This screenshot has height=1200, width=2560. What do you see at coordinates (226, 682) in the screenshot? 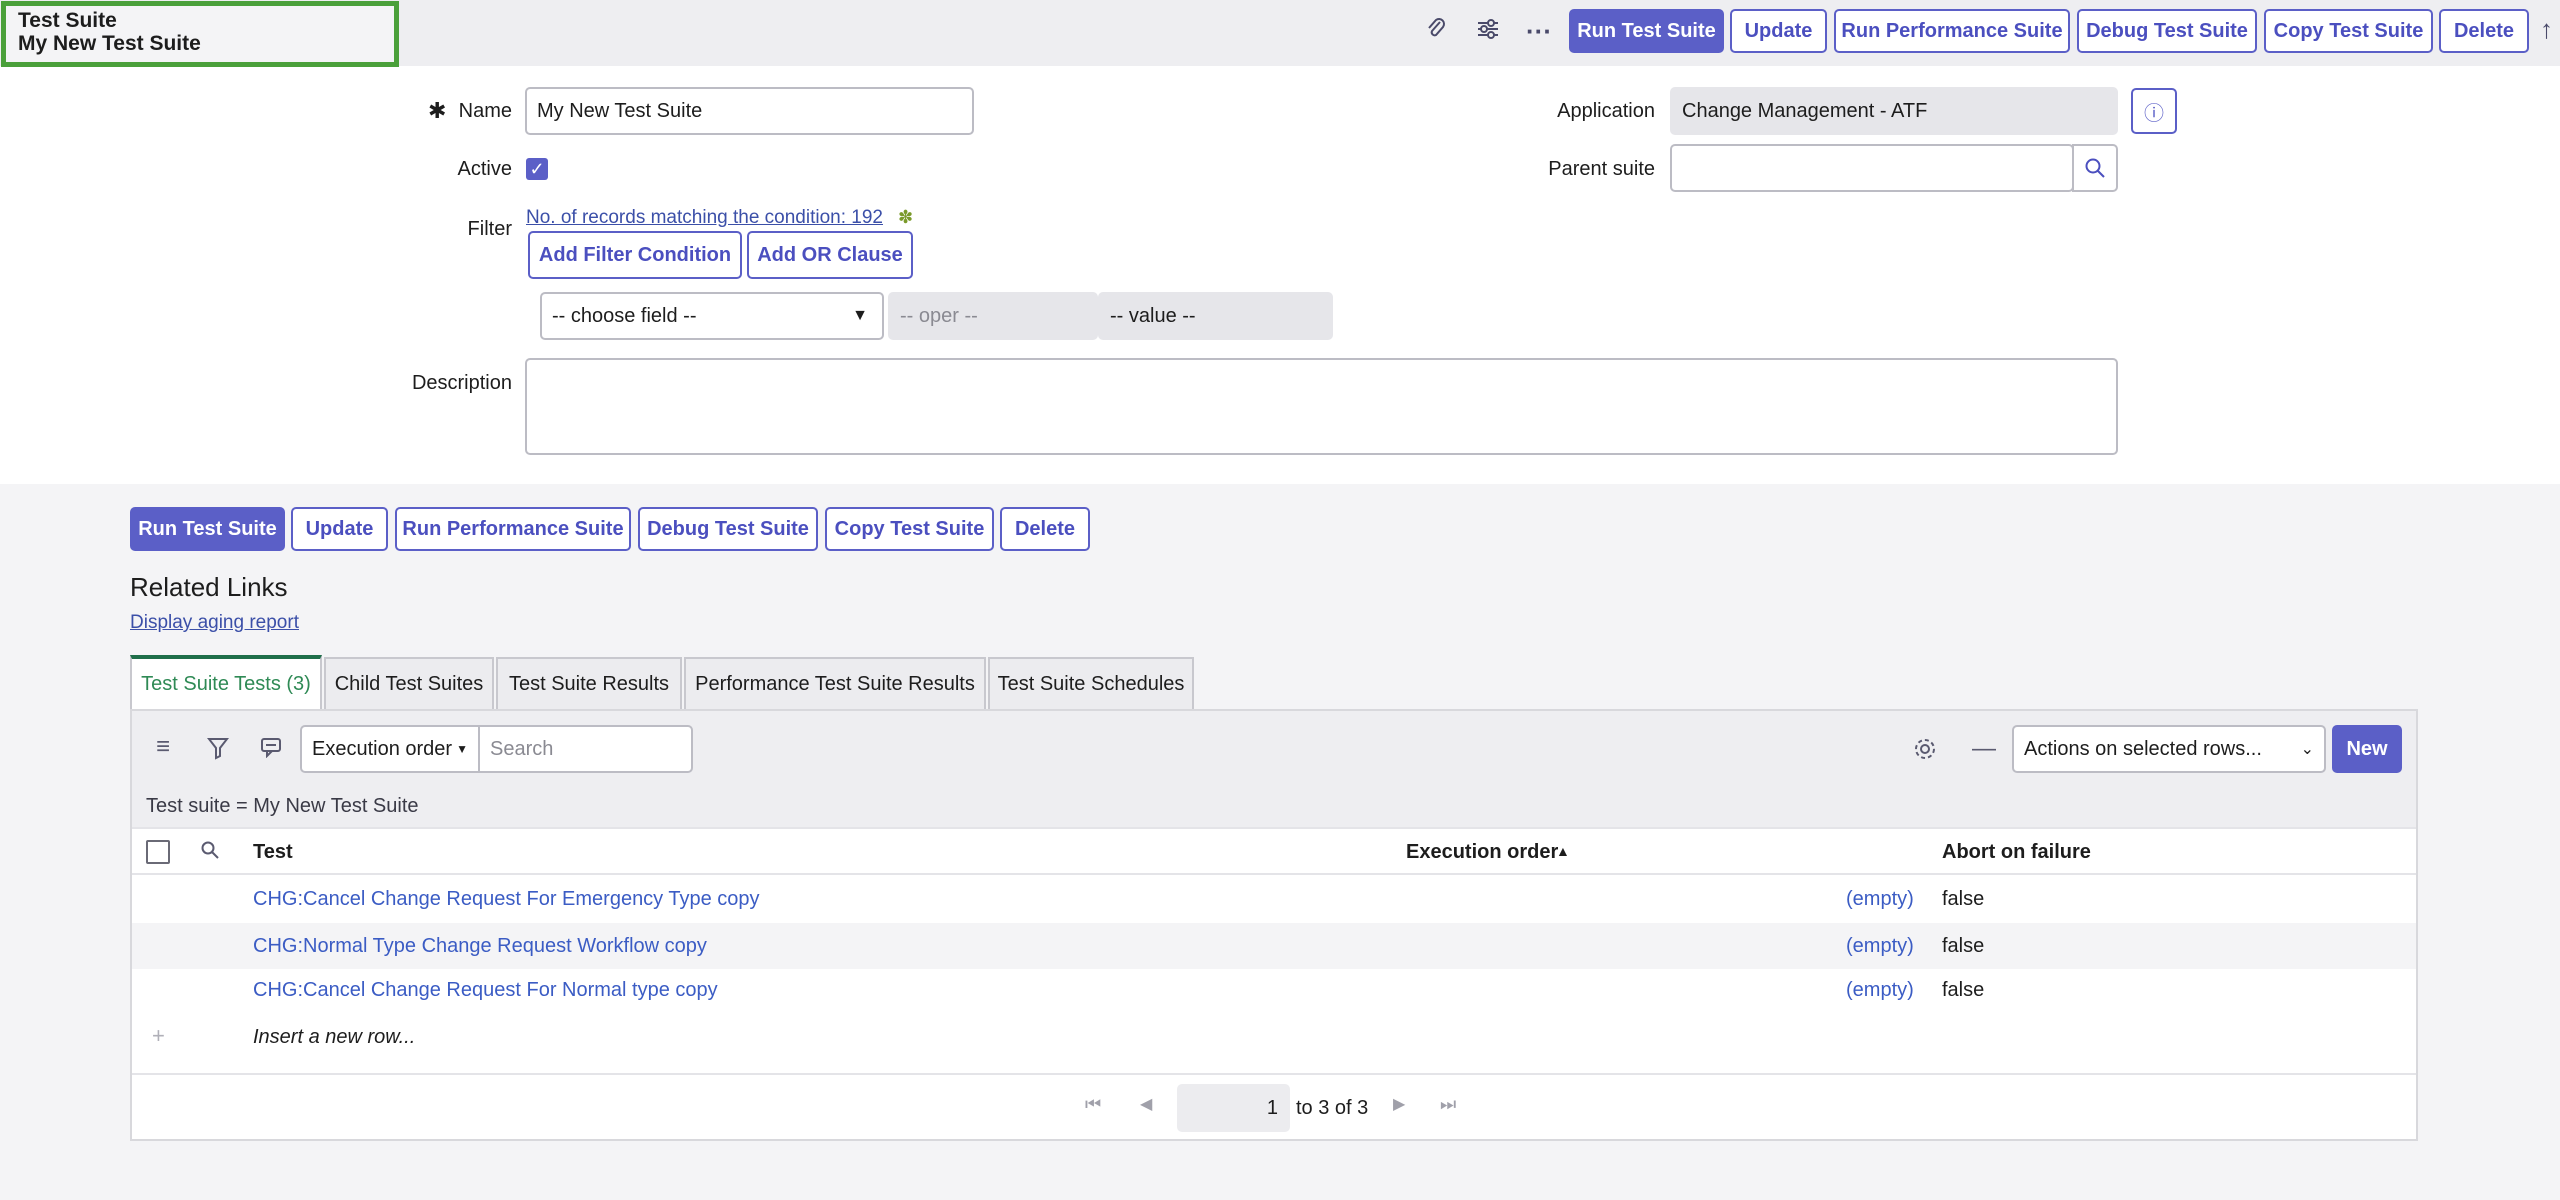
I see `tab-test-suite-tests: Test Suite Tests (3)` at bounding box center [226, 682].